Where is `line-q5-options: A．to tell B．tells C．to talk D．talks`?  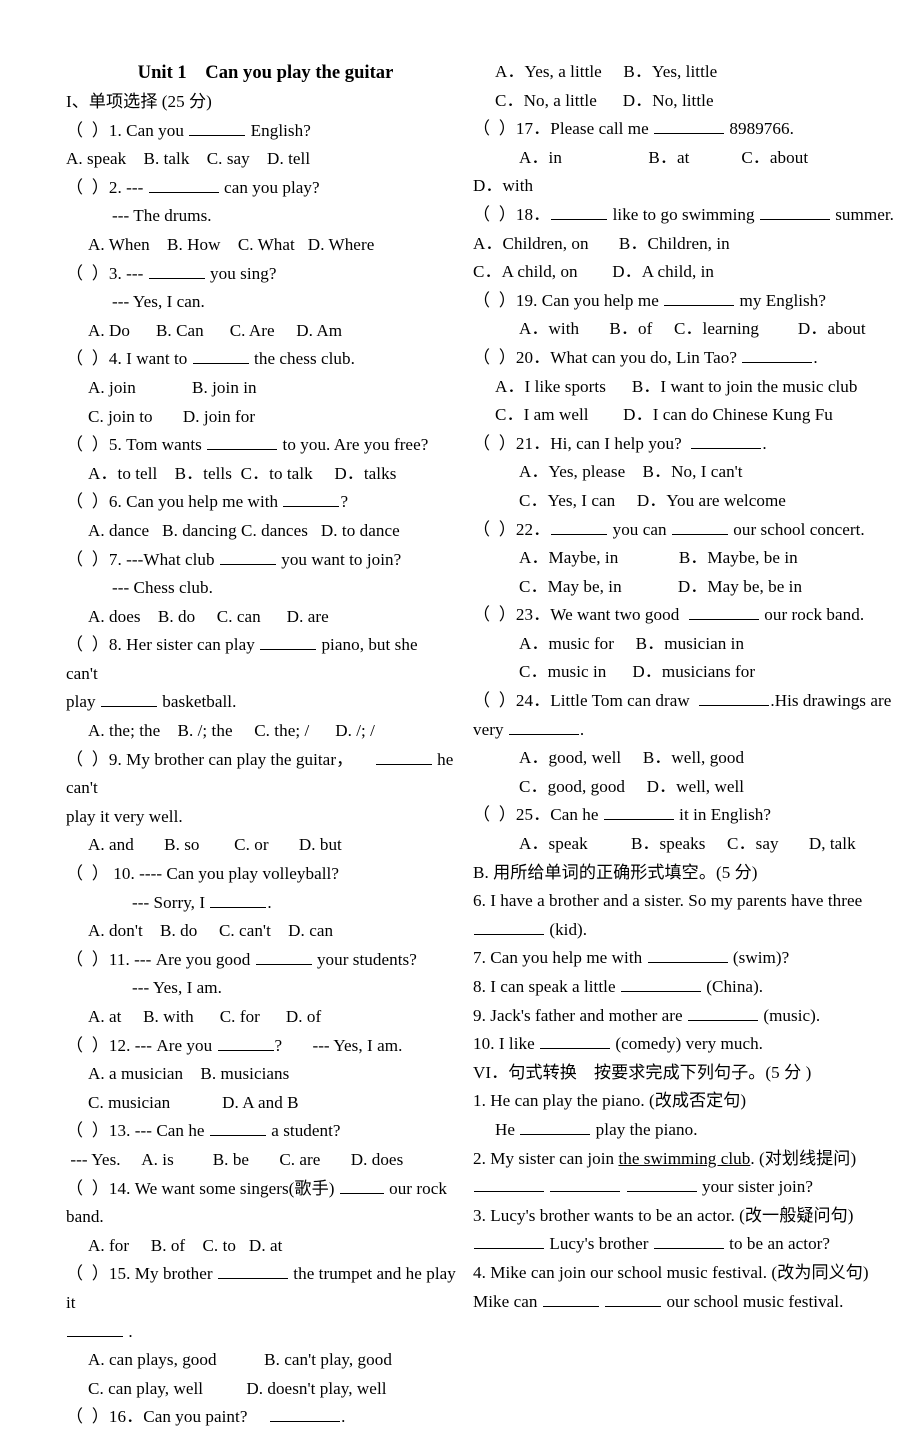
line-q5-options: A．to tell B．tells C．to talk D．talks is located at coordinates (242, 473).